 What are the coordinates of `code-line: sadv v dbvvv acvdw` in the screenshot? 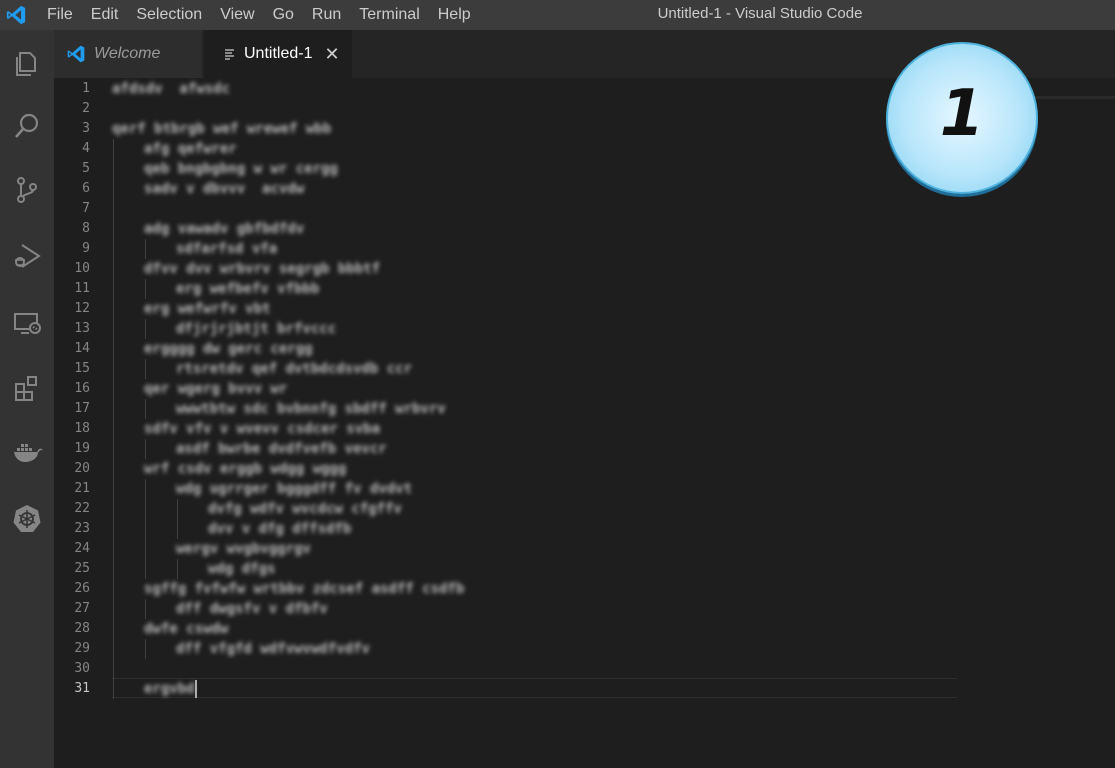 It's located at (224, 189).